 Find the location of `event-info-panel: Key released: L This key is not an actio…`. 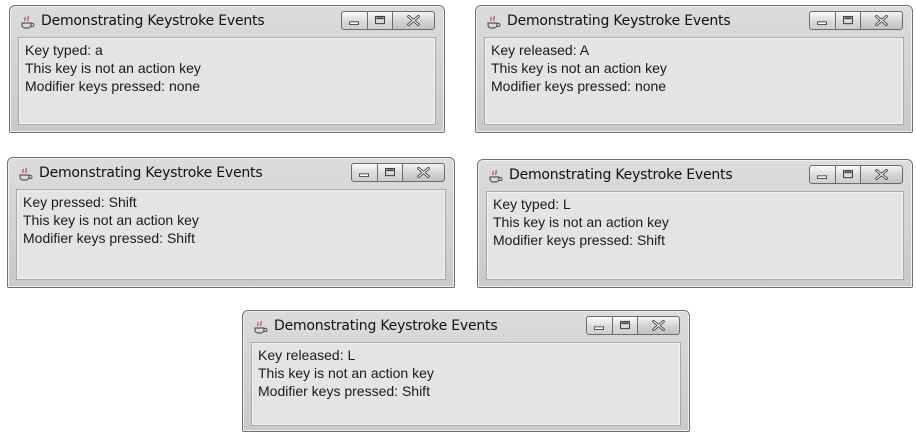

event-info-panel: Key released: L This key is not an actio… is located at coordinates (466, 384).